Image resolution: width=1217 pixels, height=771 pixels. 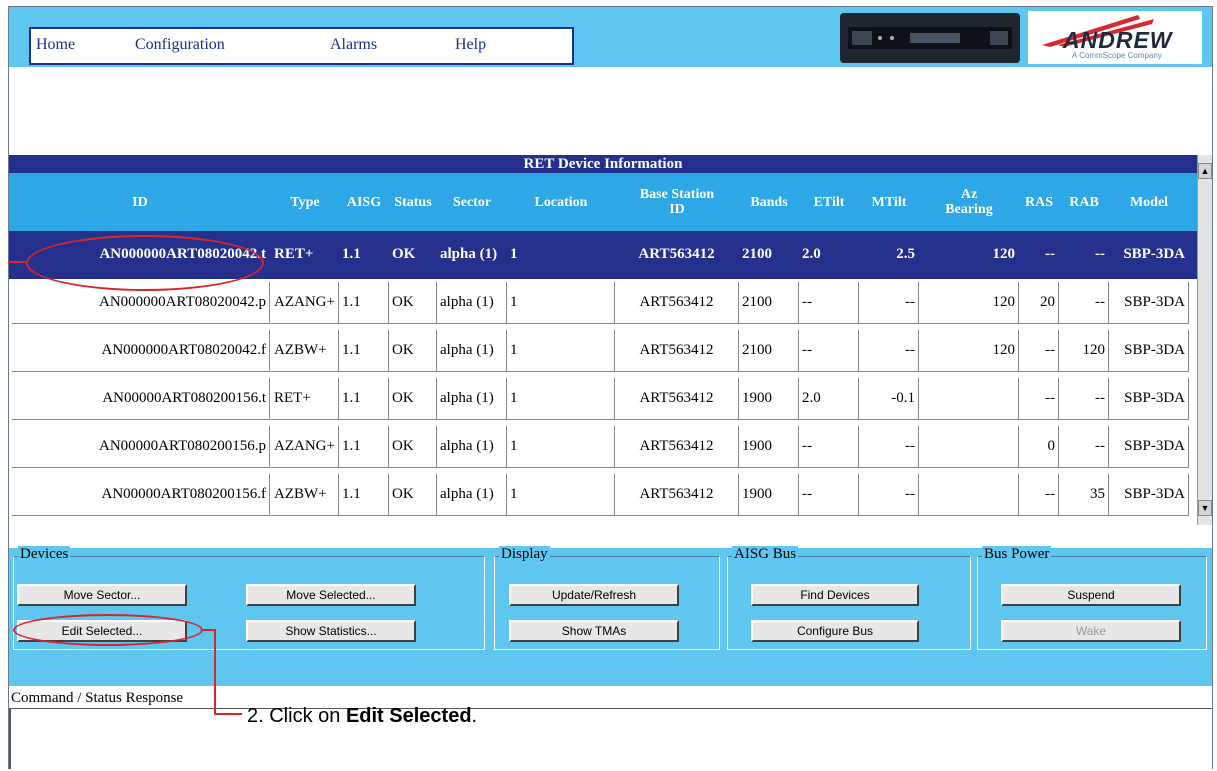 What do you see at coordinates (44, 554) in the screenshot?
I see `devices-group-label: Devices` at bounding box center [44, 554].